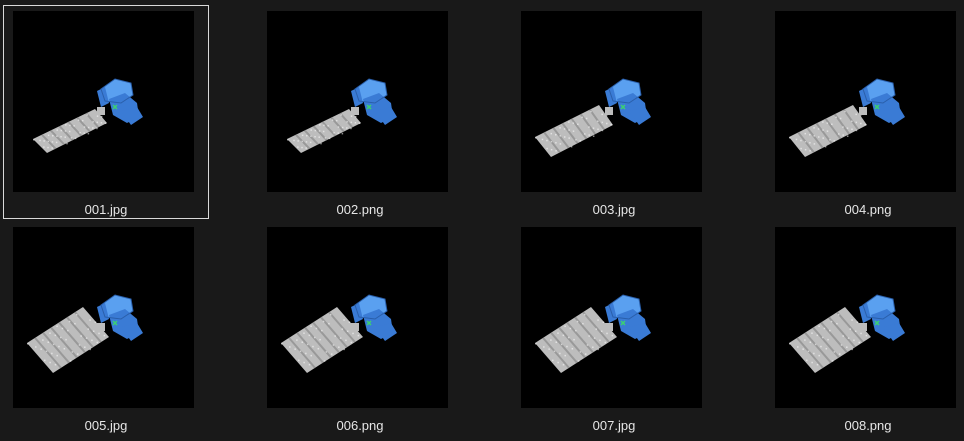  I want to click on file-tile: 008.png, so click(864, 328).